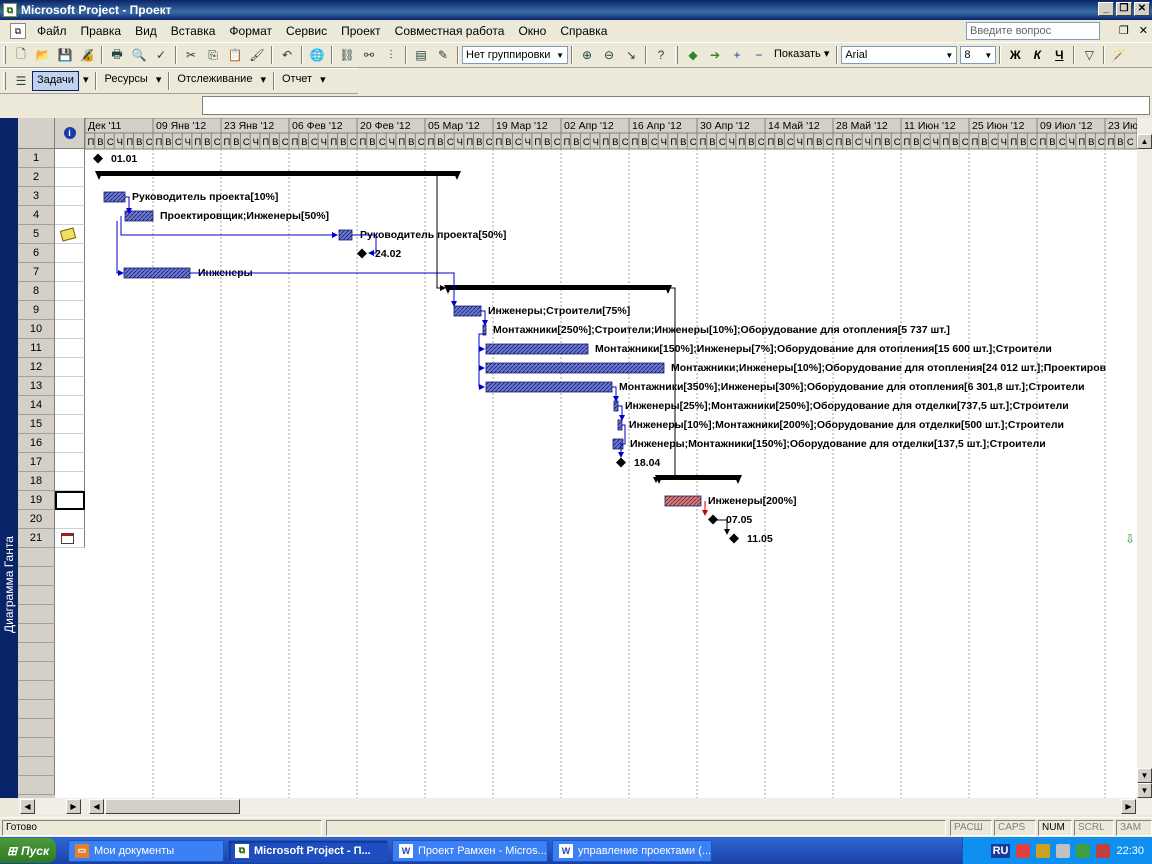  Describe the element at coordinates (36, 253) in the screenshot. I see `row-number: 6` at that location.